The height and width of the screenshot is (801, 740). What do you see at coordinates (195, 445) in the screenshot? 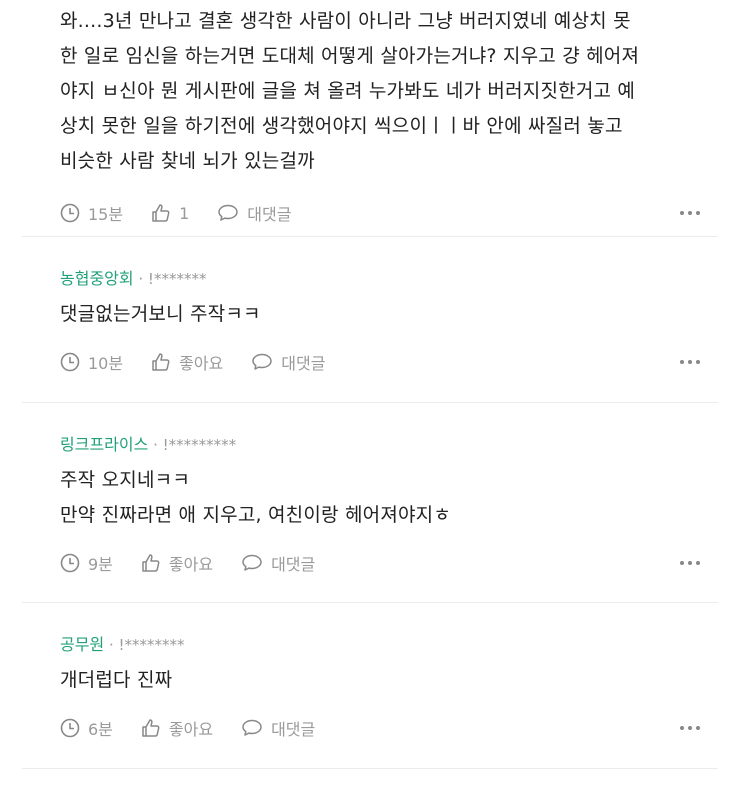
I see `comment-masked-id: · !*********` at bounding box center [195, 445].